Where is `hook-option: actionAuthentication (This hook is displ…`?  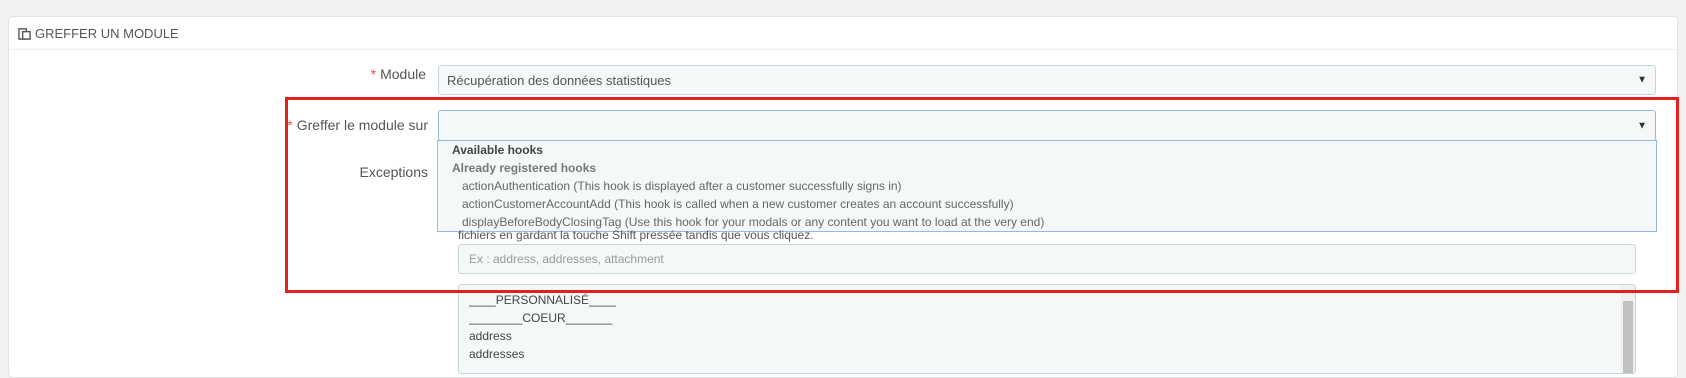
hook-option: actionAuthentication (This hook is displ… is located at coordinates (1047, 186).